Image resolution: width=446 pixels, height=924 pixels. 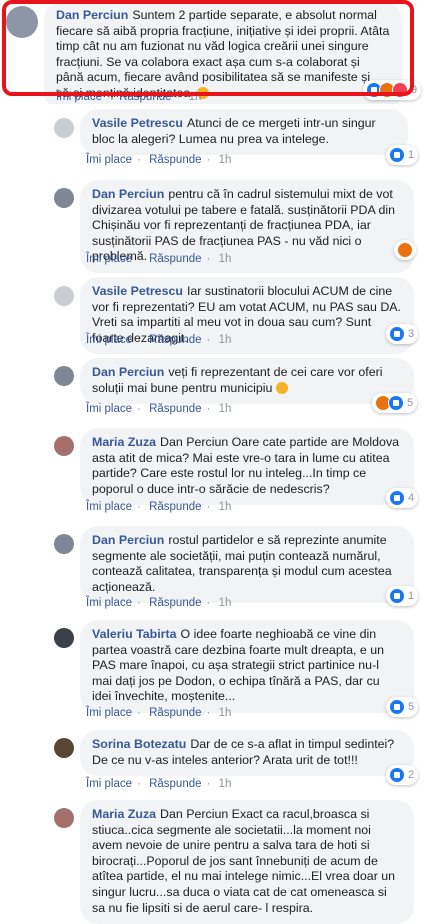 I want to click on commenter-name: Sorina Botezatu, so click(x=139, y=744).